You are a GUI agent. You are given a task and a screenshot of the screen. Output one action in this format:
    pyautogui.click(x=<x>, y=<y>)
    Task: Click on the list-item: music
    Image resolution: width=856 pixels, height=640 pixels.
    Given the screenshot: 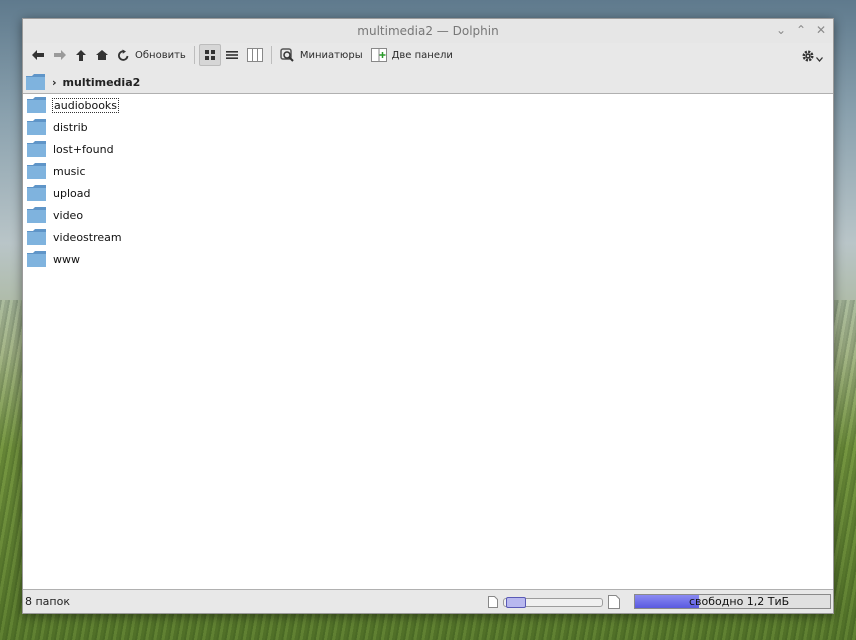 What is the action you would take?
    pyautogui.click(x=56, y=171)
    